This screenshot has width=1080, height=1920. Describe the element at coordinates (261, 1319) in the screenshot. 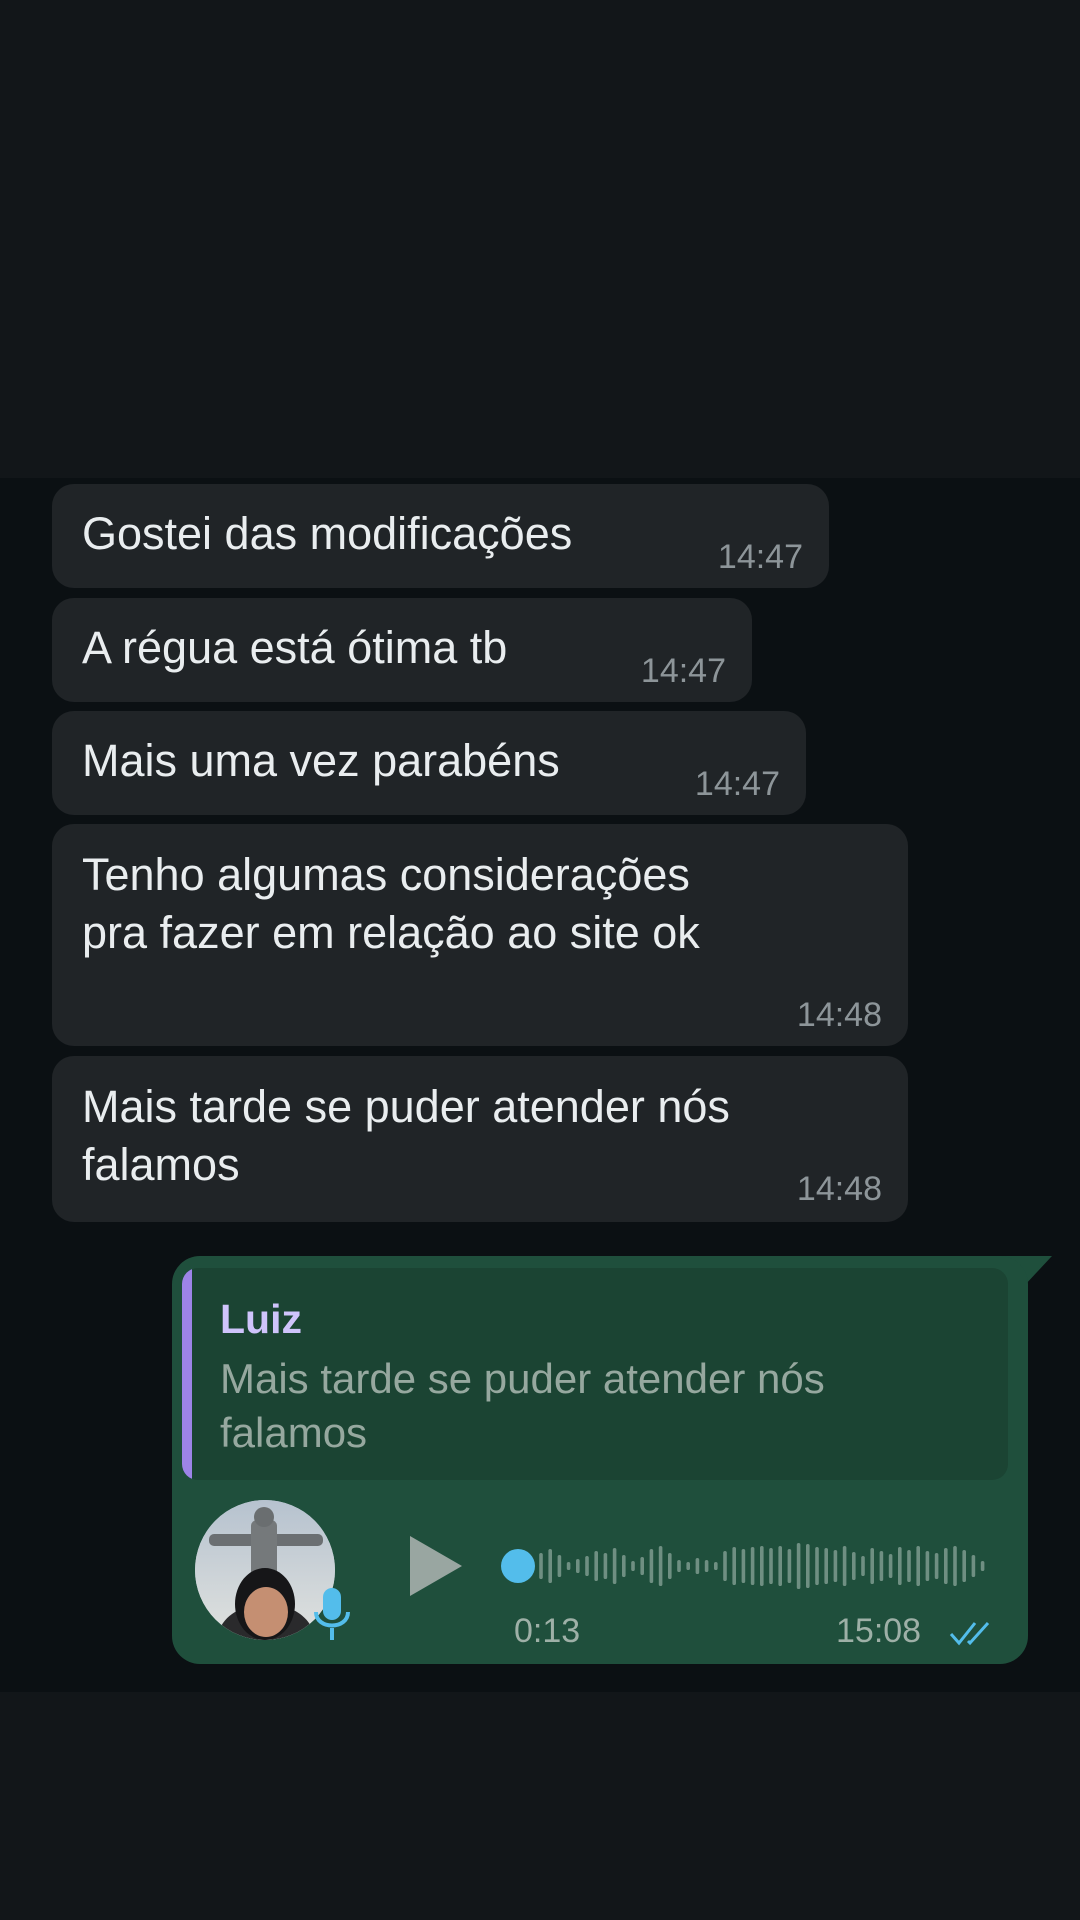

I see `quote-author: Luiz` at that location.